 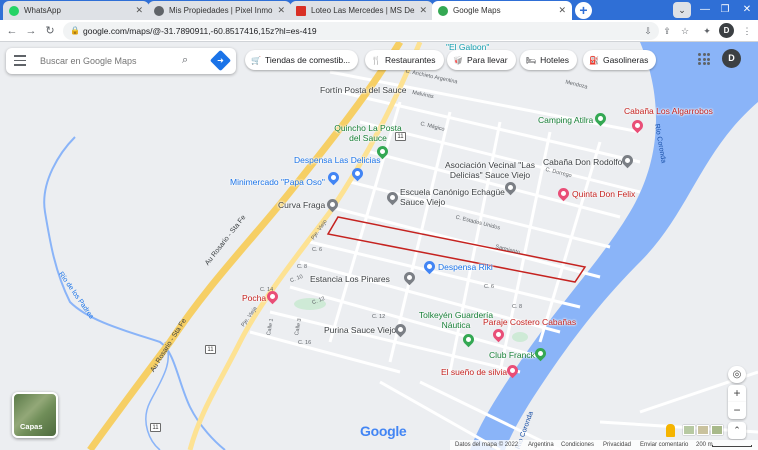 What do you see at coordinates (487, 445) in the screenshot?
I see `map-data-credit: Datos del mapa © 2022` at bounding box center [487, 445].